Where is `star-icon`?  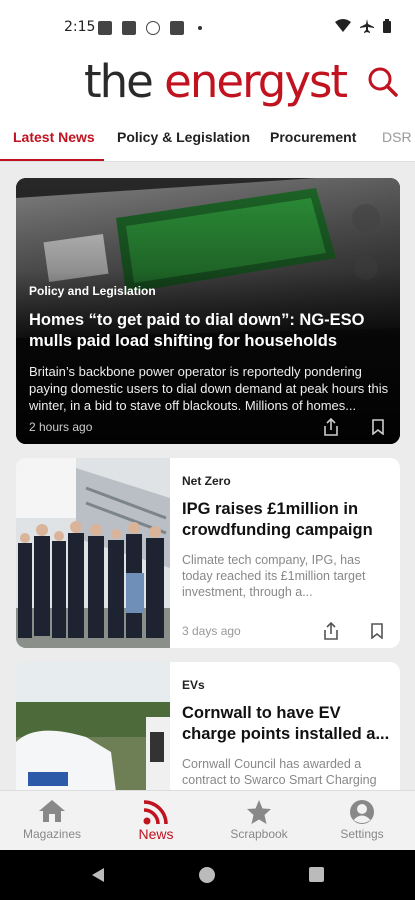
star-icon is located at coordinates (259, 812).